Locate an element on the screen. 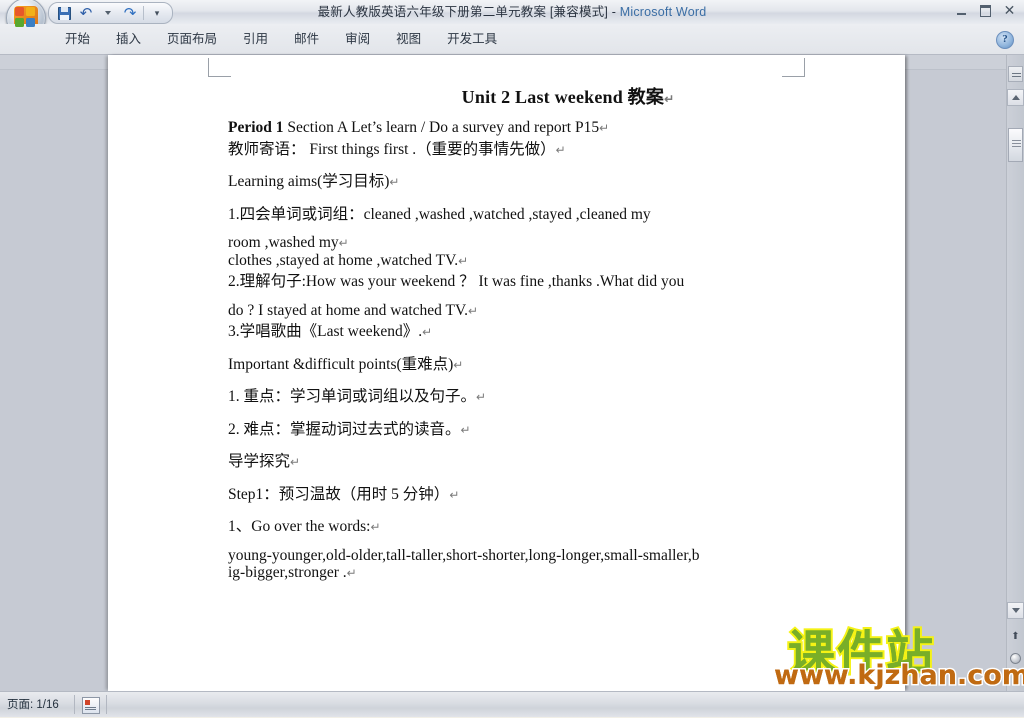  paragraph-go-over-words: 1、Go over the words:↵ is located at coordinates (568, 527).